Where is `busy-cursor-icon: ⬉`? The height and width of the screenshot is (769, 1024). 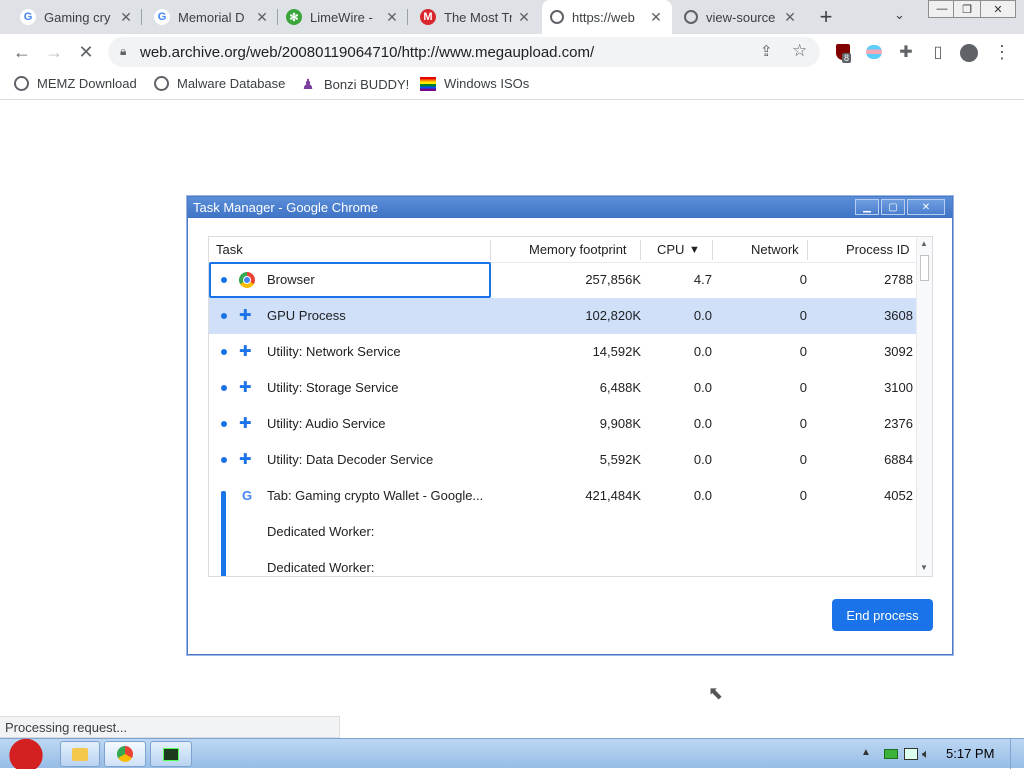 busy-cursor-icon: ⬉ is located at coordinates (716, 693).